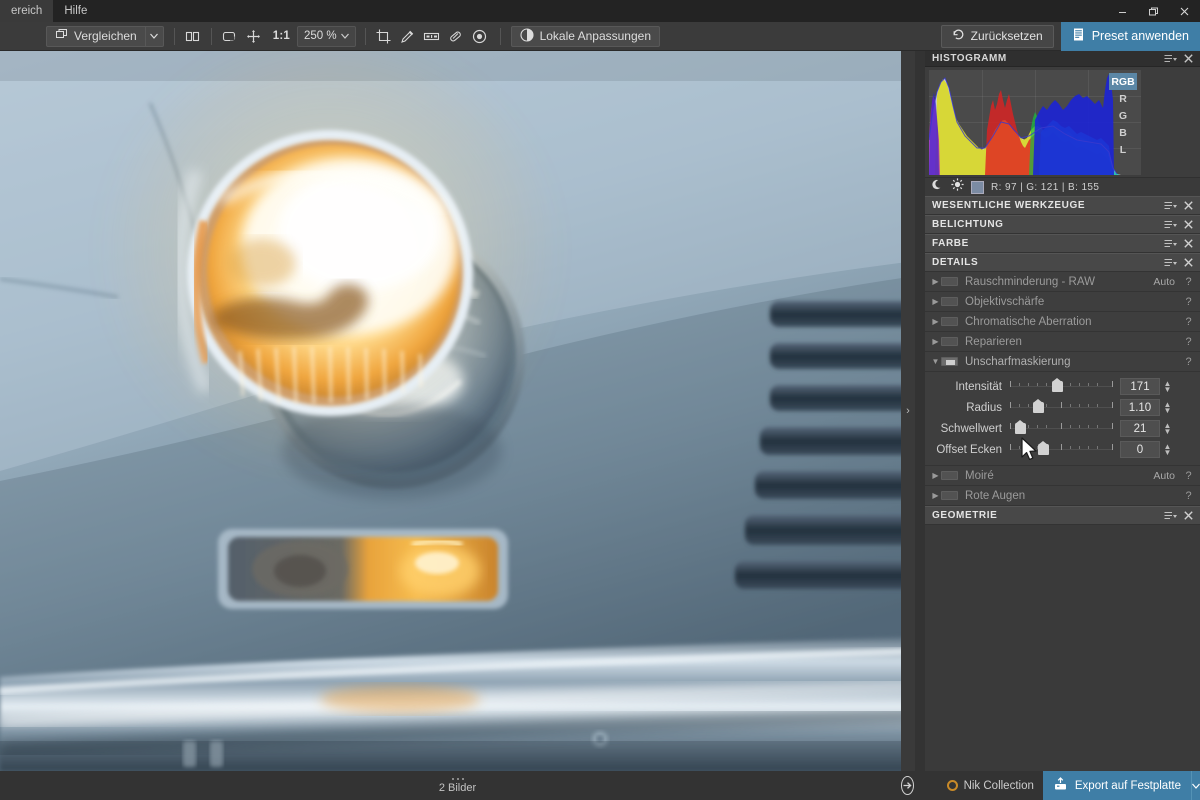 Image resolution: width=1200 pixels, height=800 pixels. Describe the element at coordinates (1170, 58) in the screenshot. I see `histogram-menu-icon` at that location.